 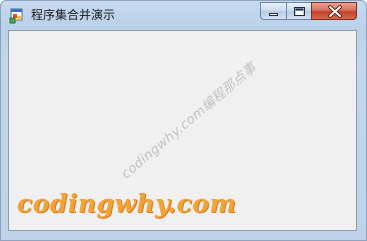 I want to click on maximize-button, so click(x=298, y=11).